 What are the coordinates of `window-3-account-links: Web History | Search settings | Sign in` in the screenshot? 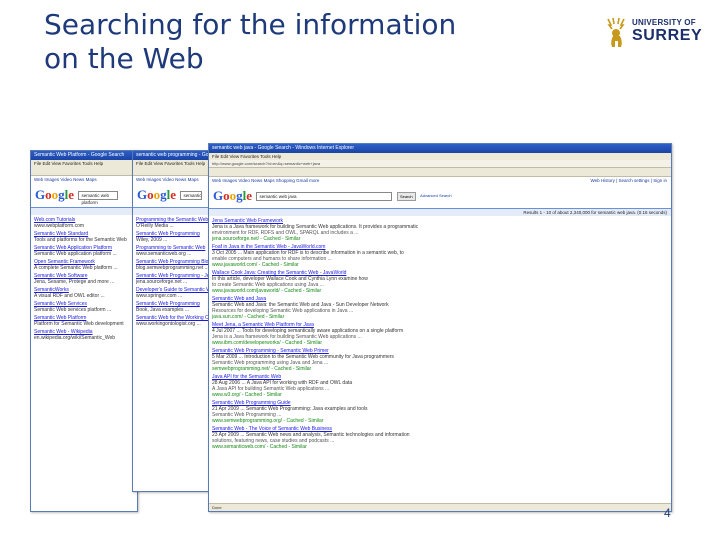 It's located at (628, 180).